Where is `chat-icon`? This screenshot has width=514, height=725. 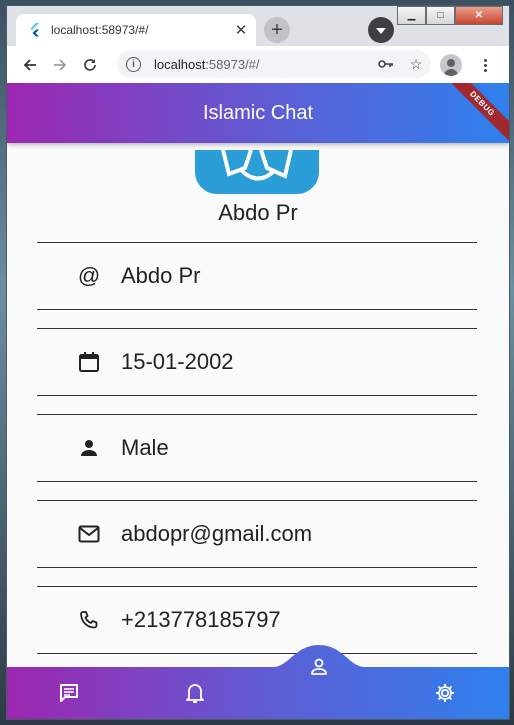
chat-icon is located at coordinates (69, 693).